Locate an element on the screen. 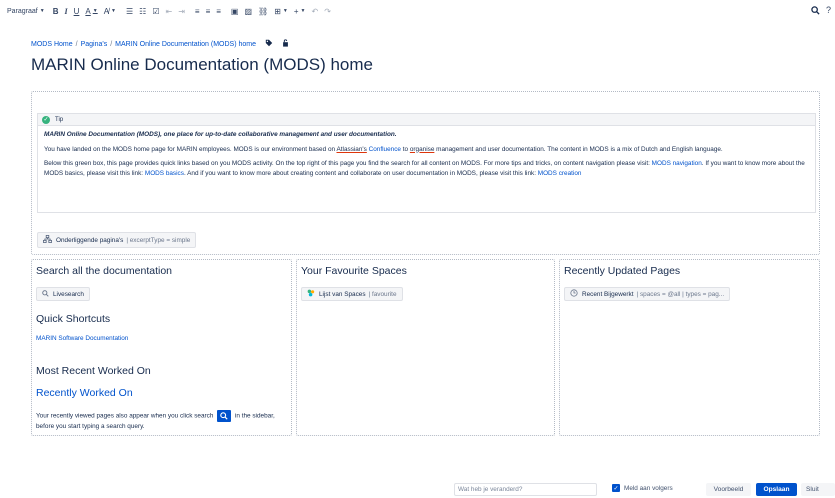 The height and width of the screenshot is (498, 835). text-color-dropdown: A ▼ is located at coordinates (91, 11).